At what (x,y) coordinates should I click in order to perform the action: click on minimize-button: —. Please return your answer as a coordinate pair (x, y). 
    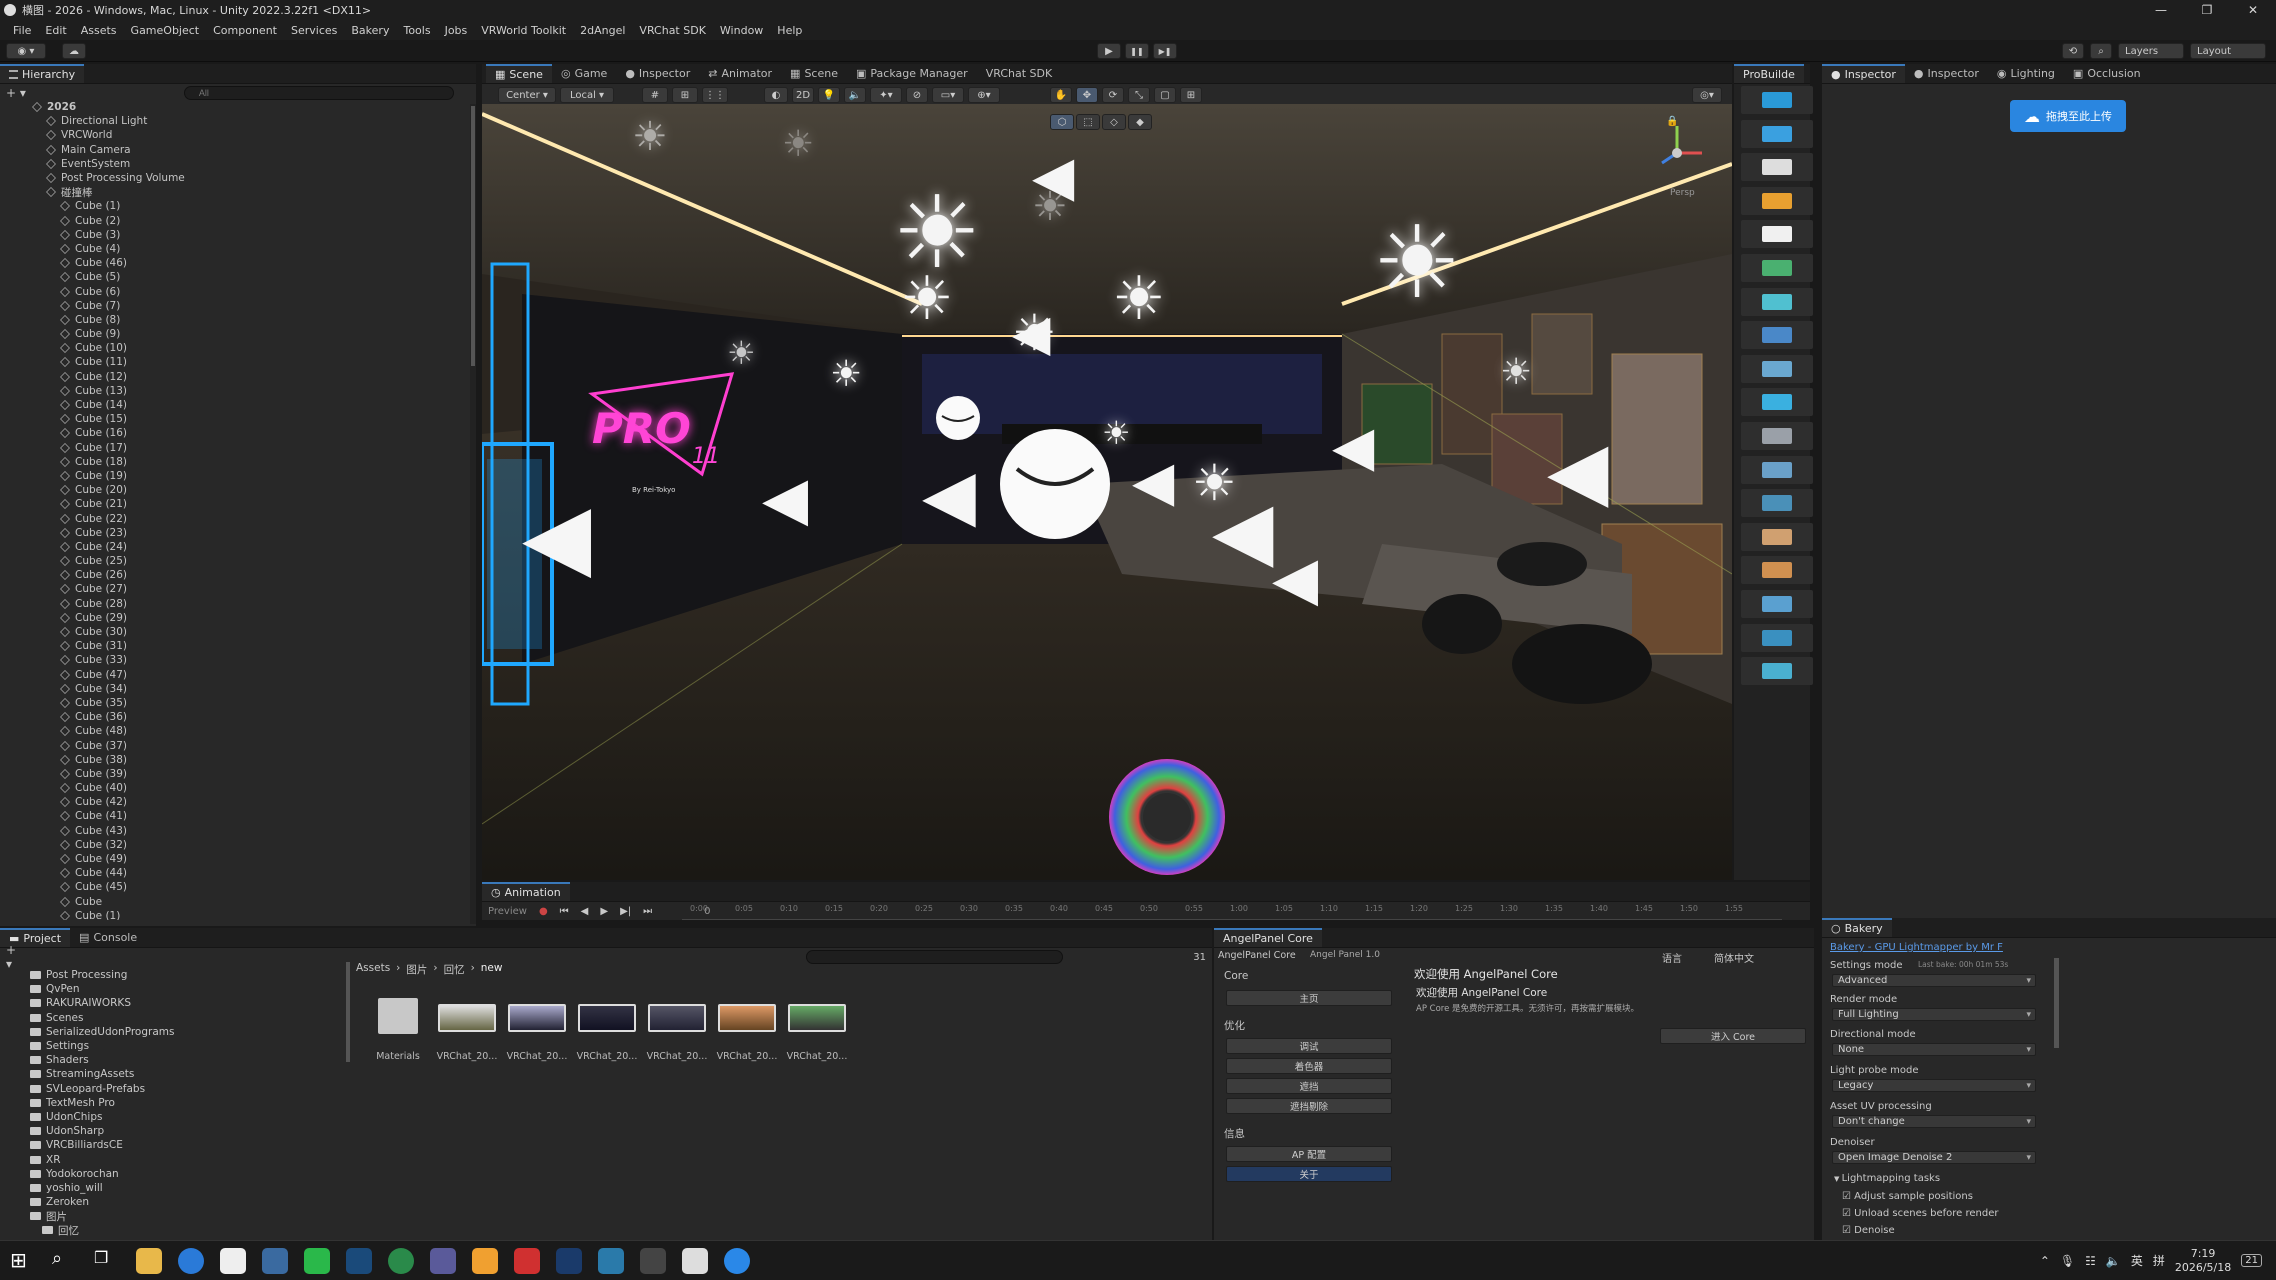
    Looking at the image, I should click on (2161, 10).